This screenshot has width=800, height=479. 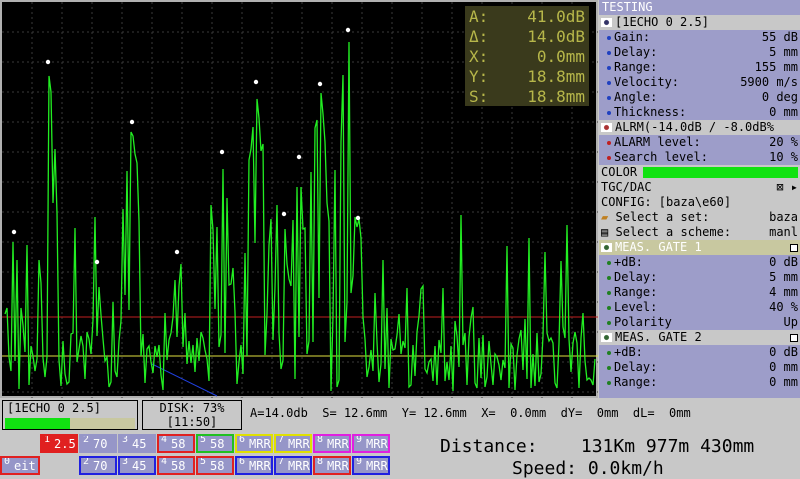 I want to click on gate1-checkbox, so click(x=794, y=247).